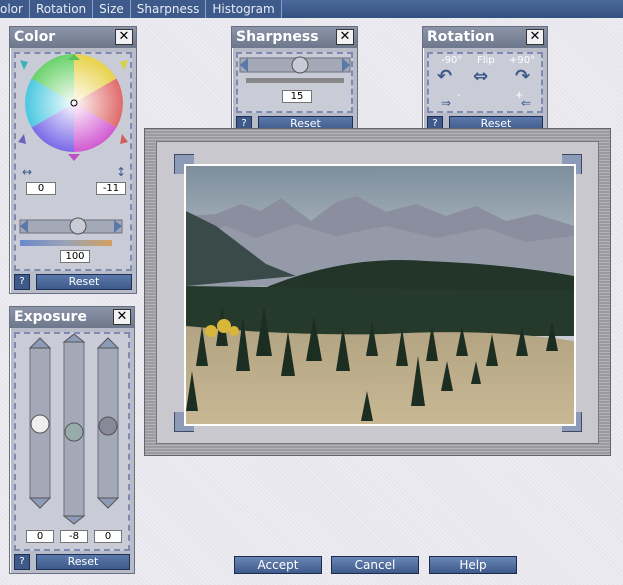 The image size is (623, 585). What do you see at coordinates (300, 65) in the screenshot?
I see `sharpness-slider-thumb` at bounding box center [300, 65].